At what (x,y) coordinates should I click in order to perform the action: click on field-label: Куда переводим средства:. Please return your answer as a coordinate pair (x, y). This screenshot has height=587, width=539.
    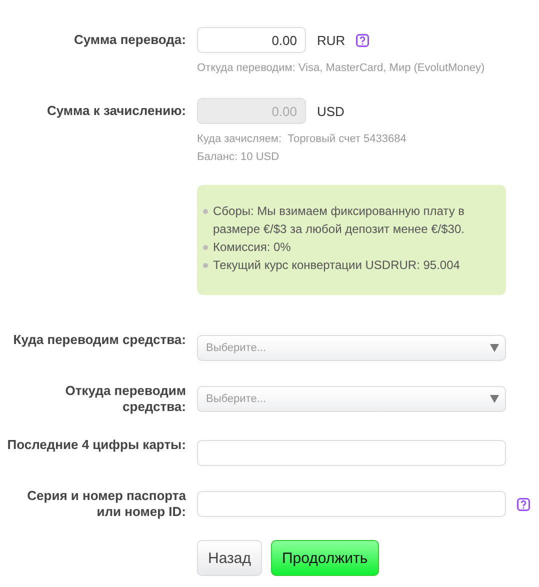
    Looking at the image, I should click on (99, 340).